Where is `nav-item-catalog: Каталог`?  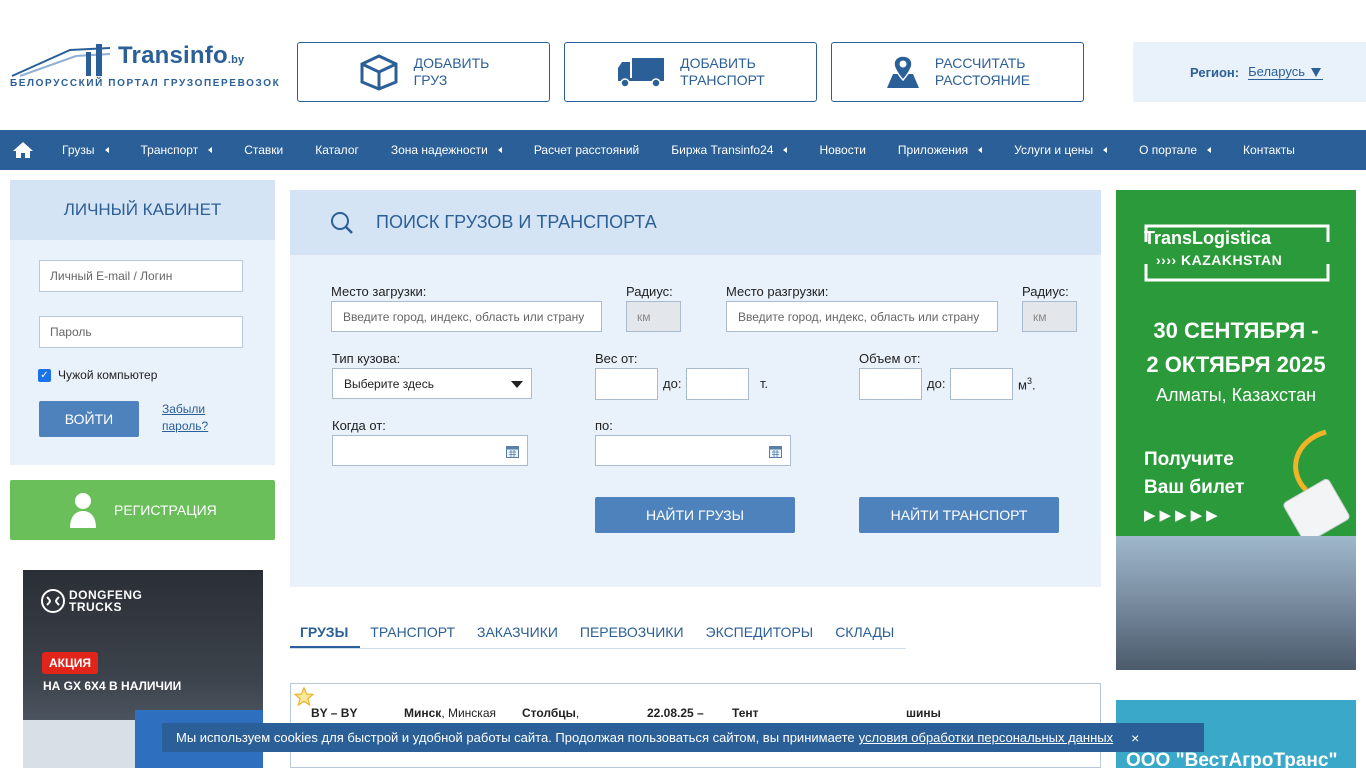 nav-item-catalog: Каталог is located at coordinates (337, 150).